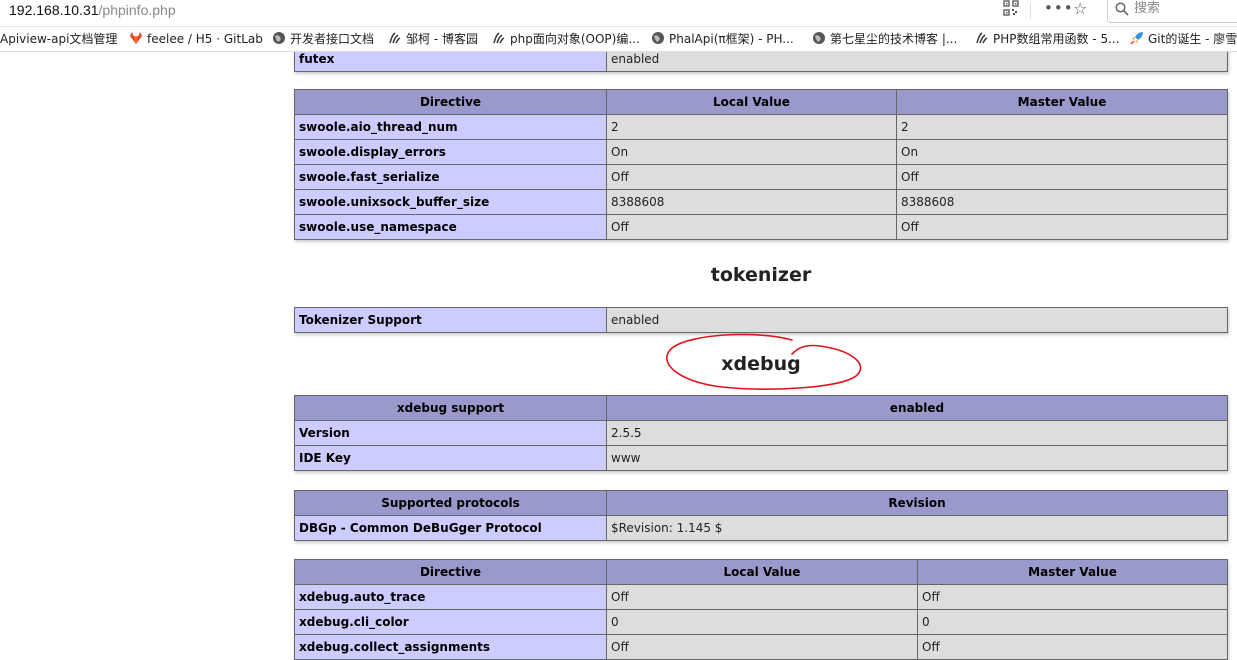 Image resolution: width=1237 pixels, height=660 pixels. I want to click on bookmark-item: 邹柯 - 博客园, so click(433, 39).